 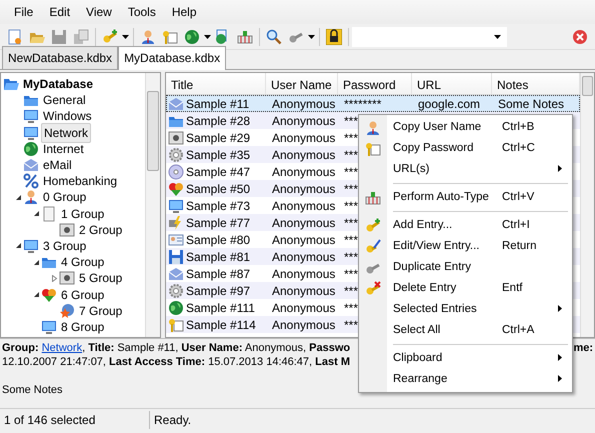 I want to click on entry-details-text: Group: Network, Title: Sample #11, User Name: Anonymous, Passwo, so click(x=176, y=348).